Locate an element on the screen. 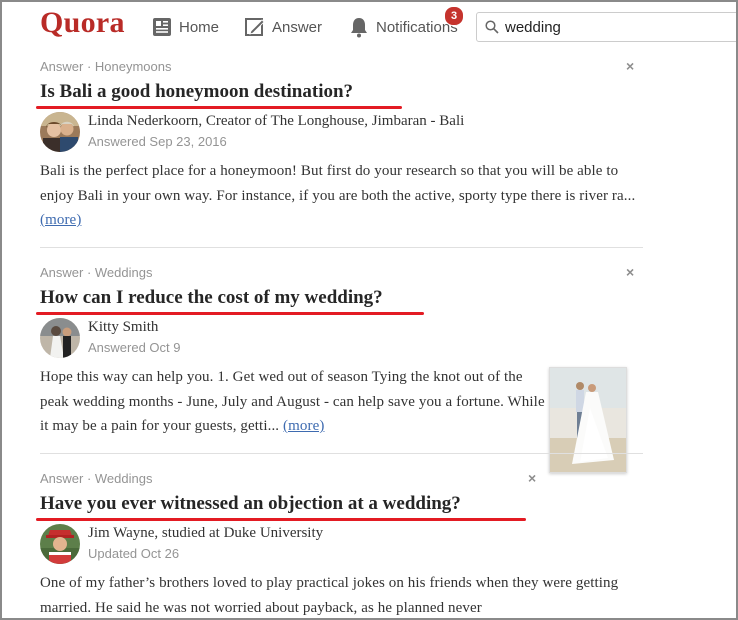 This screenshot has width=738, height=620. answer-thumbnail-image is located at coordinates (588, 420).